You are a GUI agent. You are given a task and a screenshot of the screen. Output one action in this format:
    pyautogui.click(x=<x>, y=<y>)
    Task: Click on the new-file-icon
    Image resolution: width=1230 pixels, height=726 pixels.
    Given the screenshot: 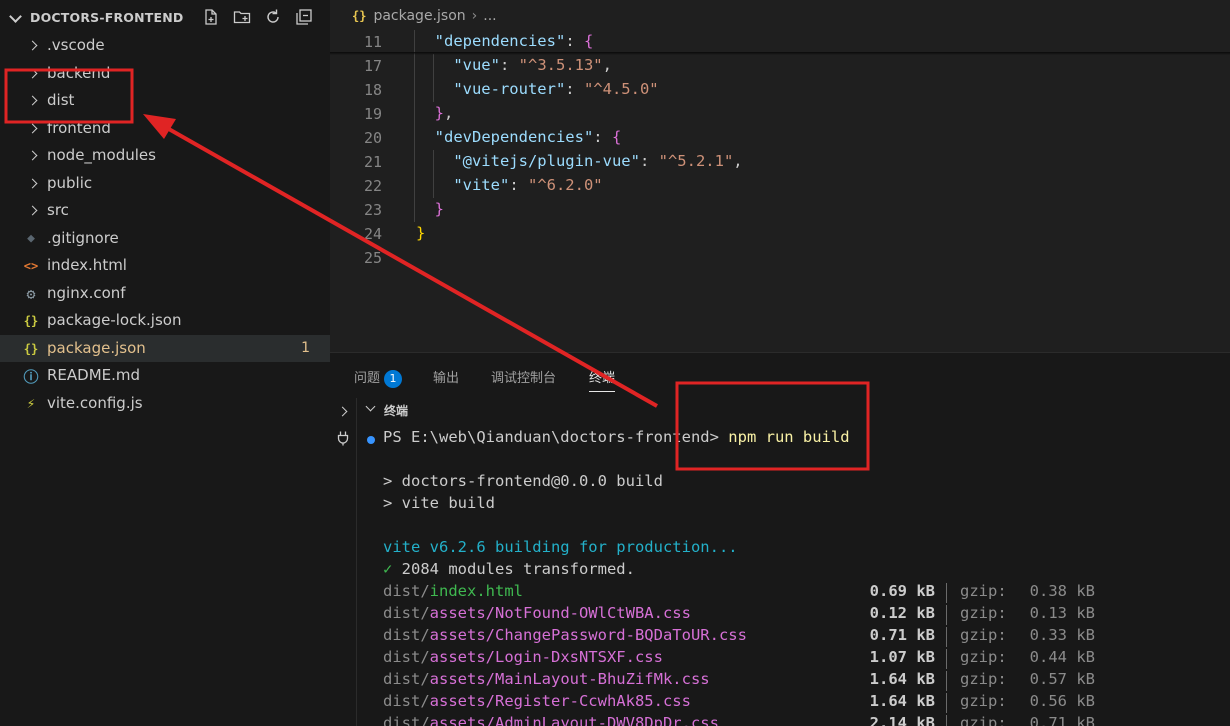 What is the action you would take?
    pyautogui.click(x=211, y=17)
    